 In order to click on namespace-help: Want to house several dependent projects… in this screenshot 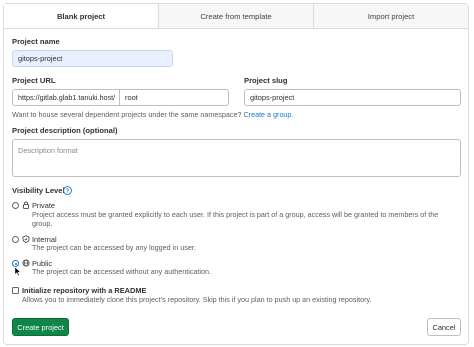, I will do `click(152, 114)`.